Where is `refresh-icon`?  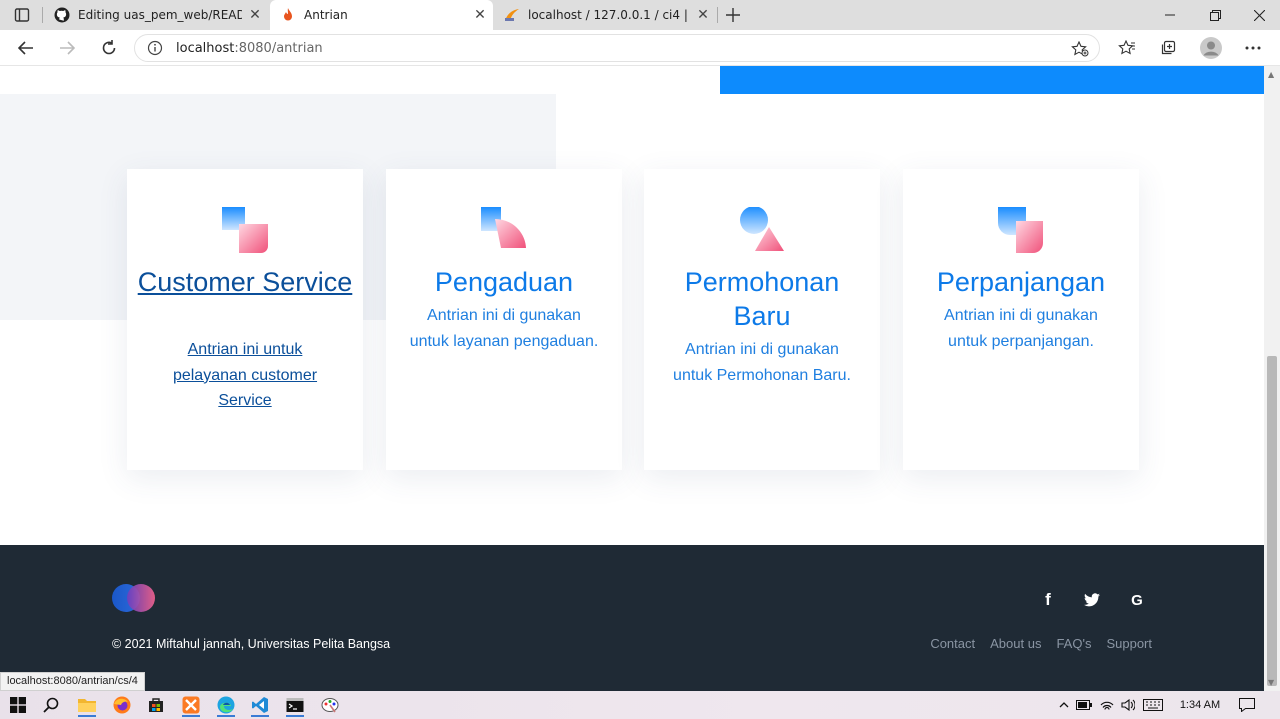
refresh-icon is located at coordinates (109, 47).